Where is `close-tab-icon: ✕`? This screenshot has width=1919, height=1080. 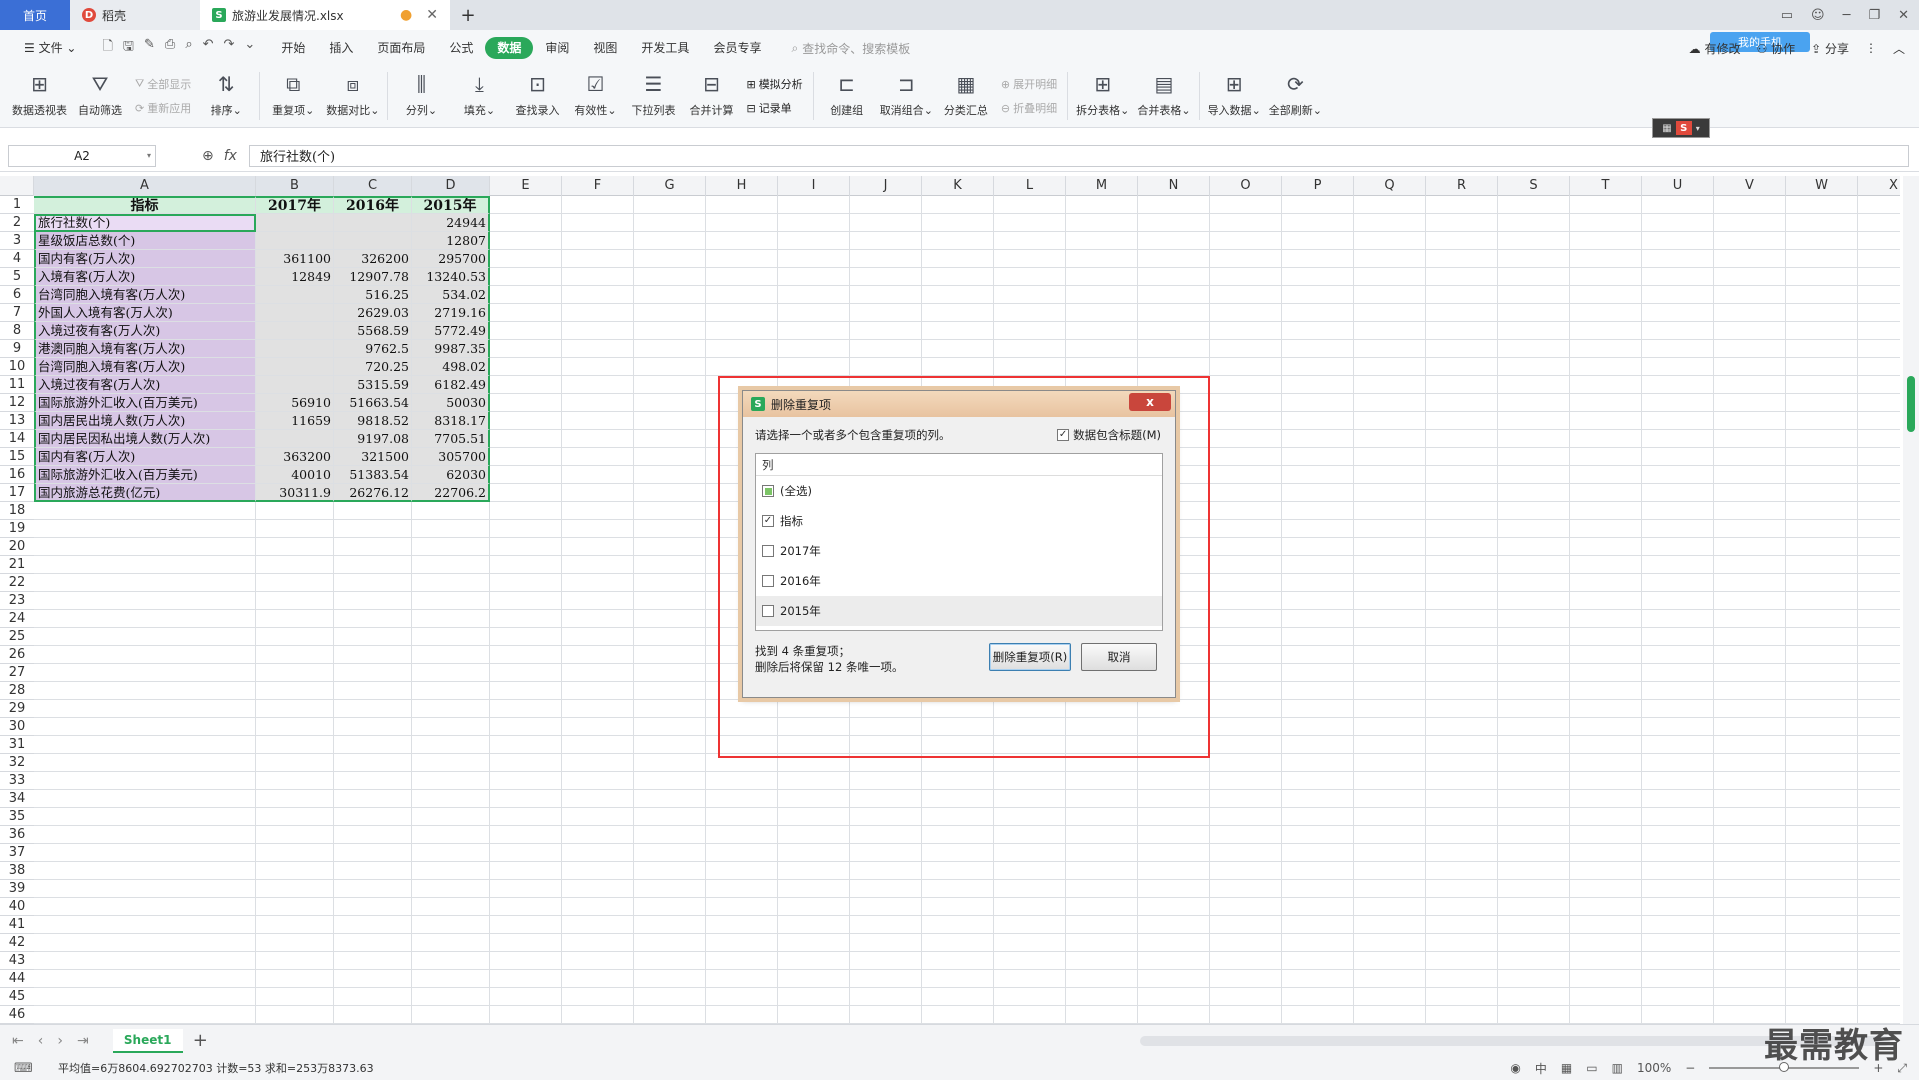
close-tab-icon: ✕ is located at coordinates (432, 15).